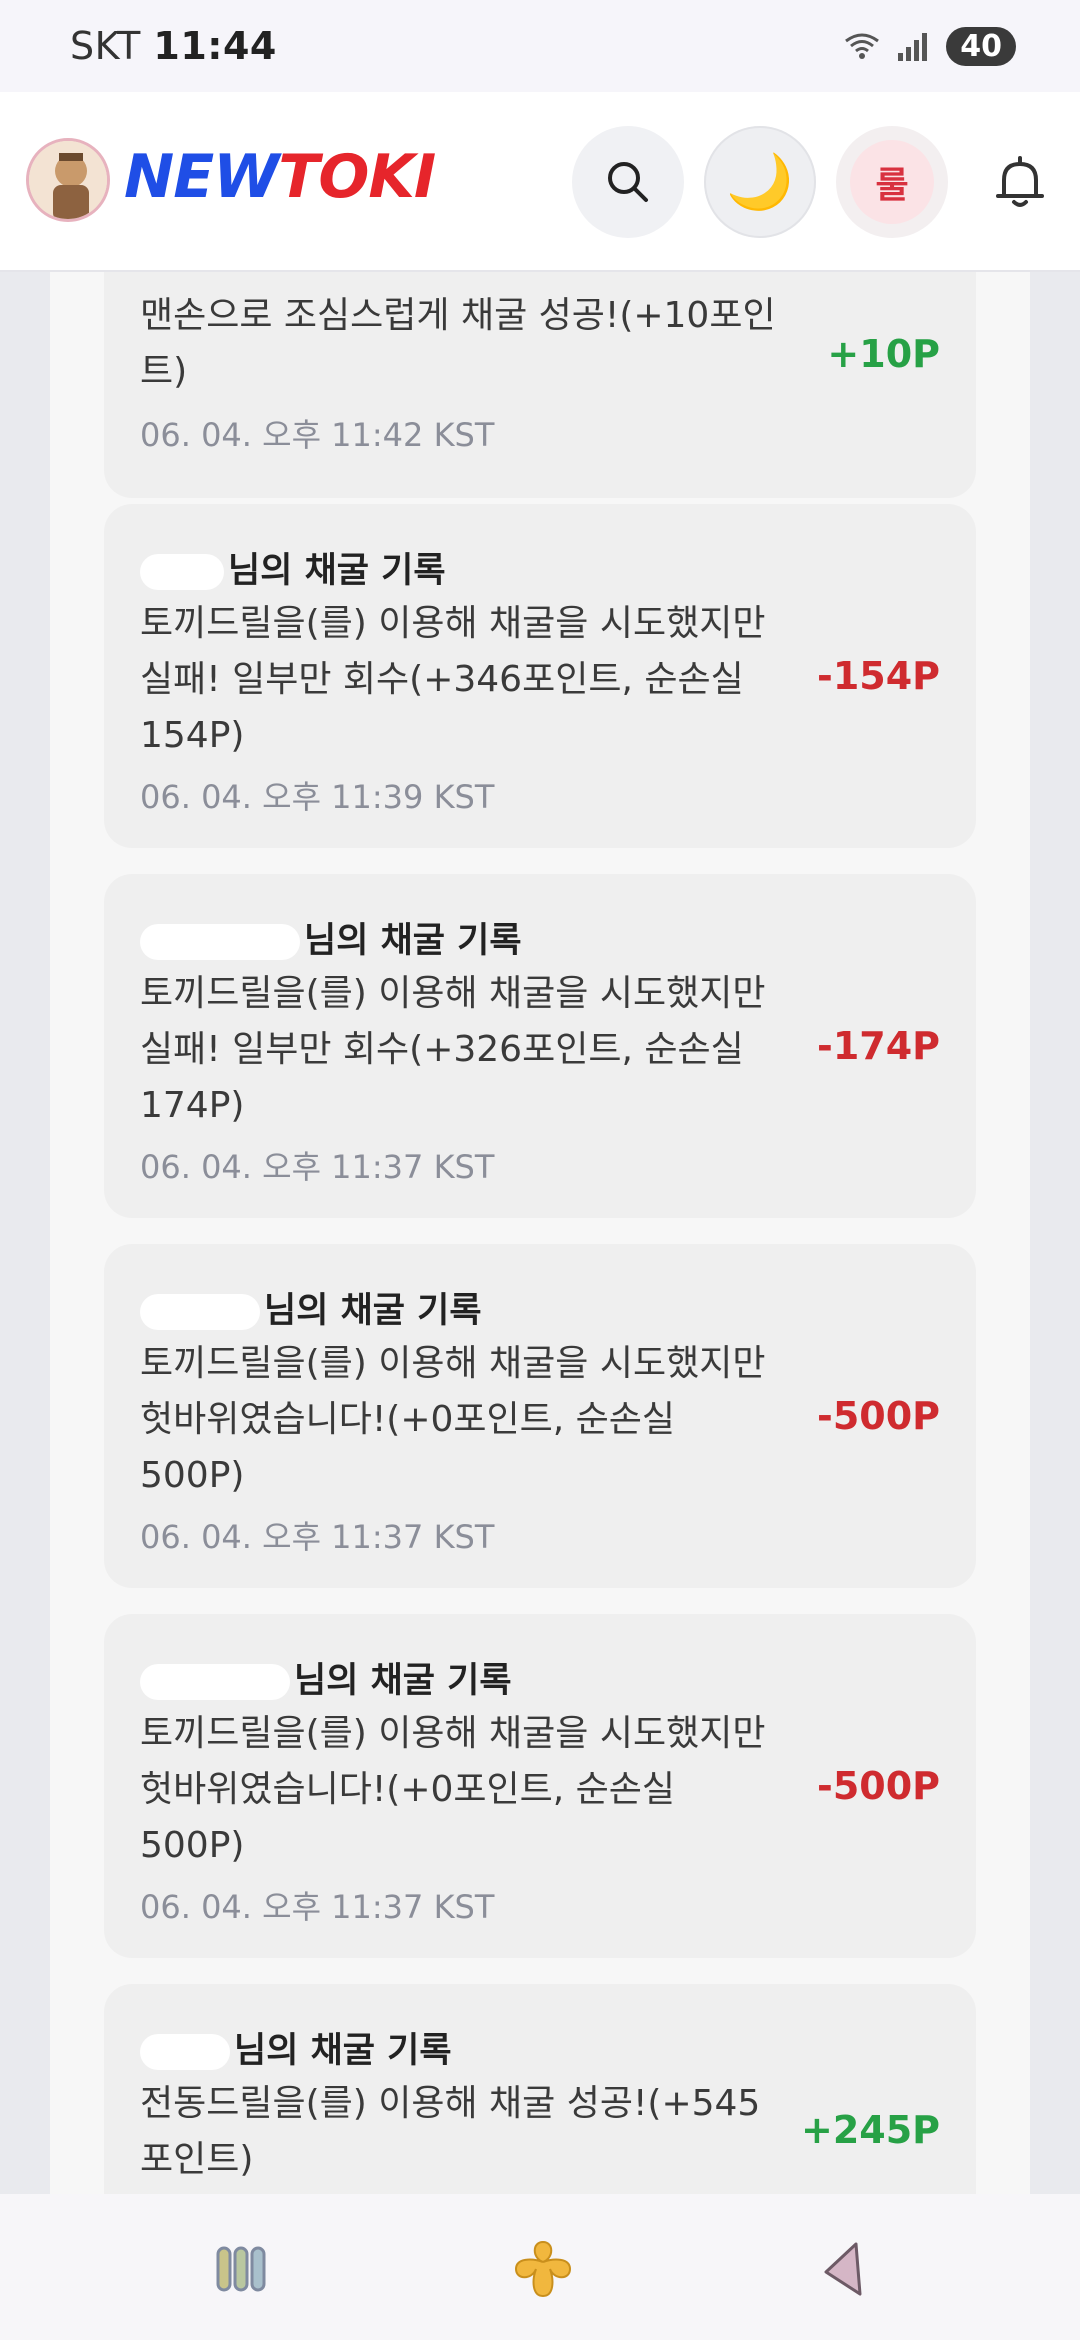  What do you see at coordinates (913, 47) in the screenshot?
I see `signal-icon` at bounding box center [913, 47].